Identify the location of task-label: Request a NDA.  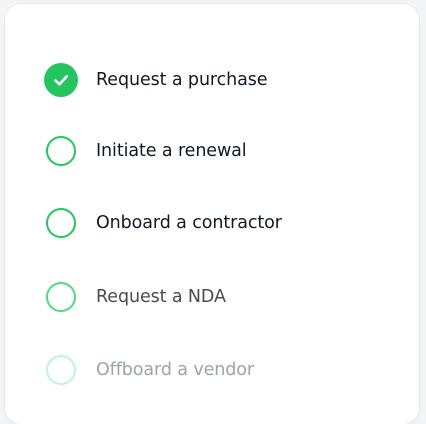
(161, 297).